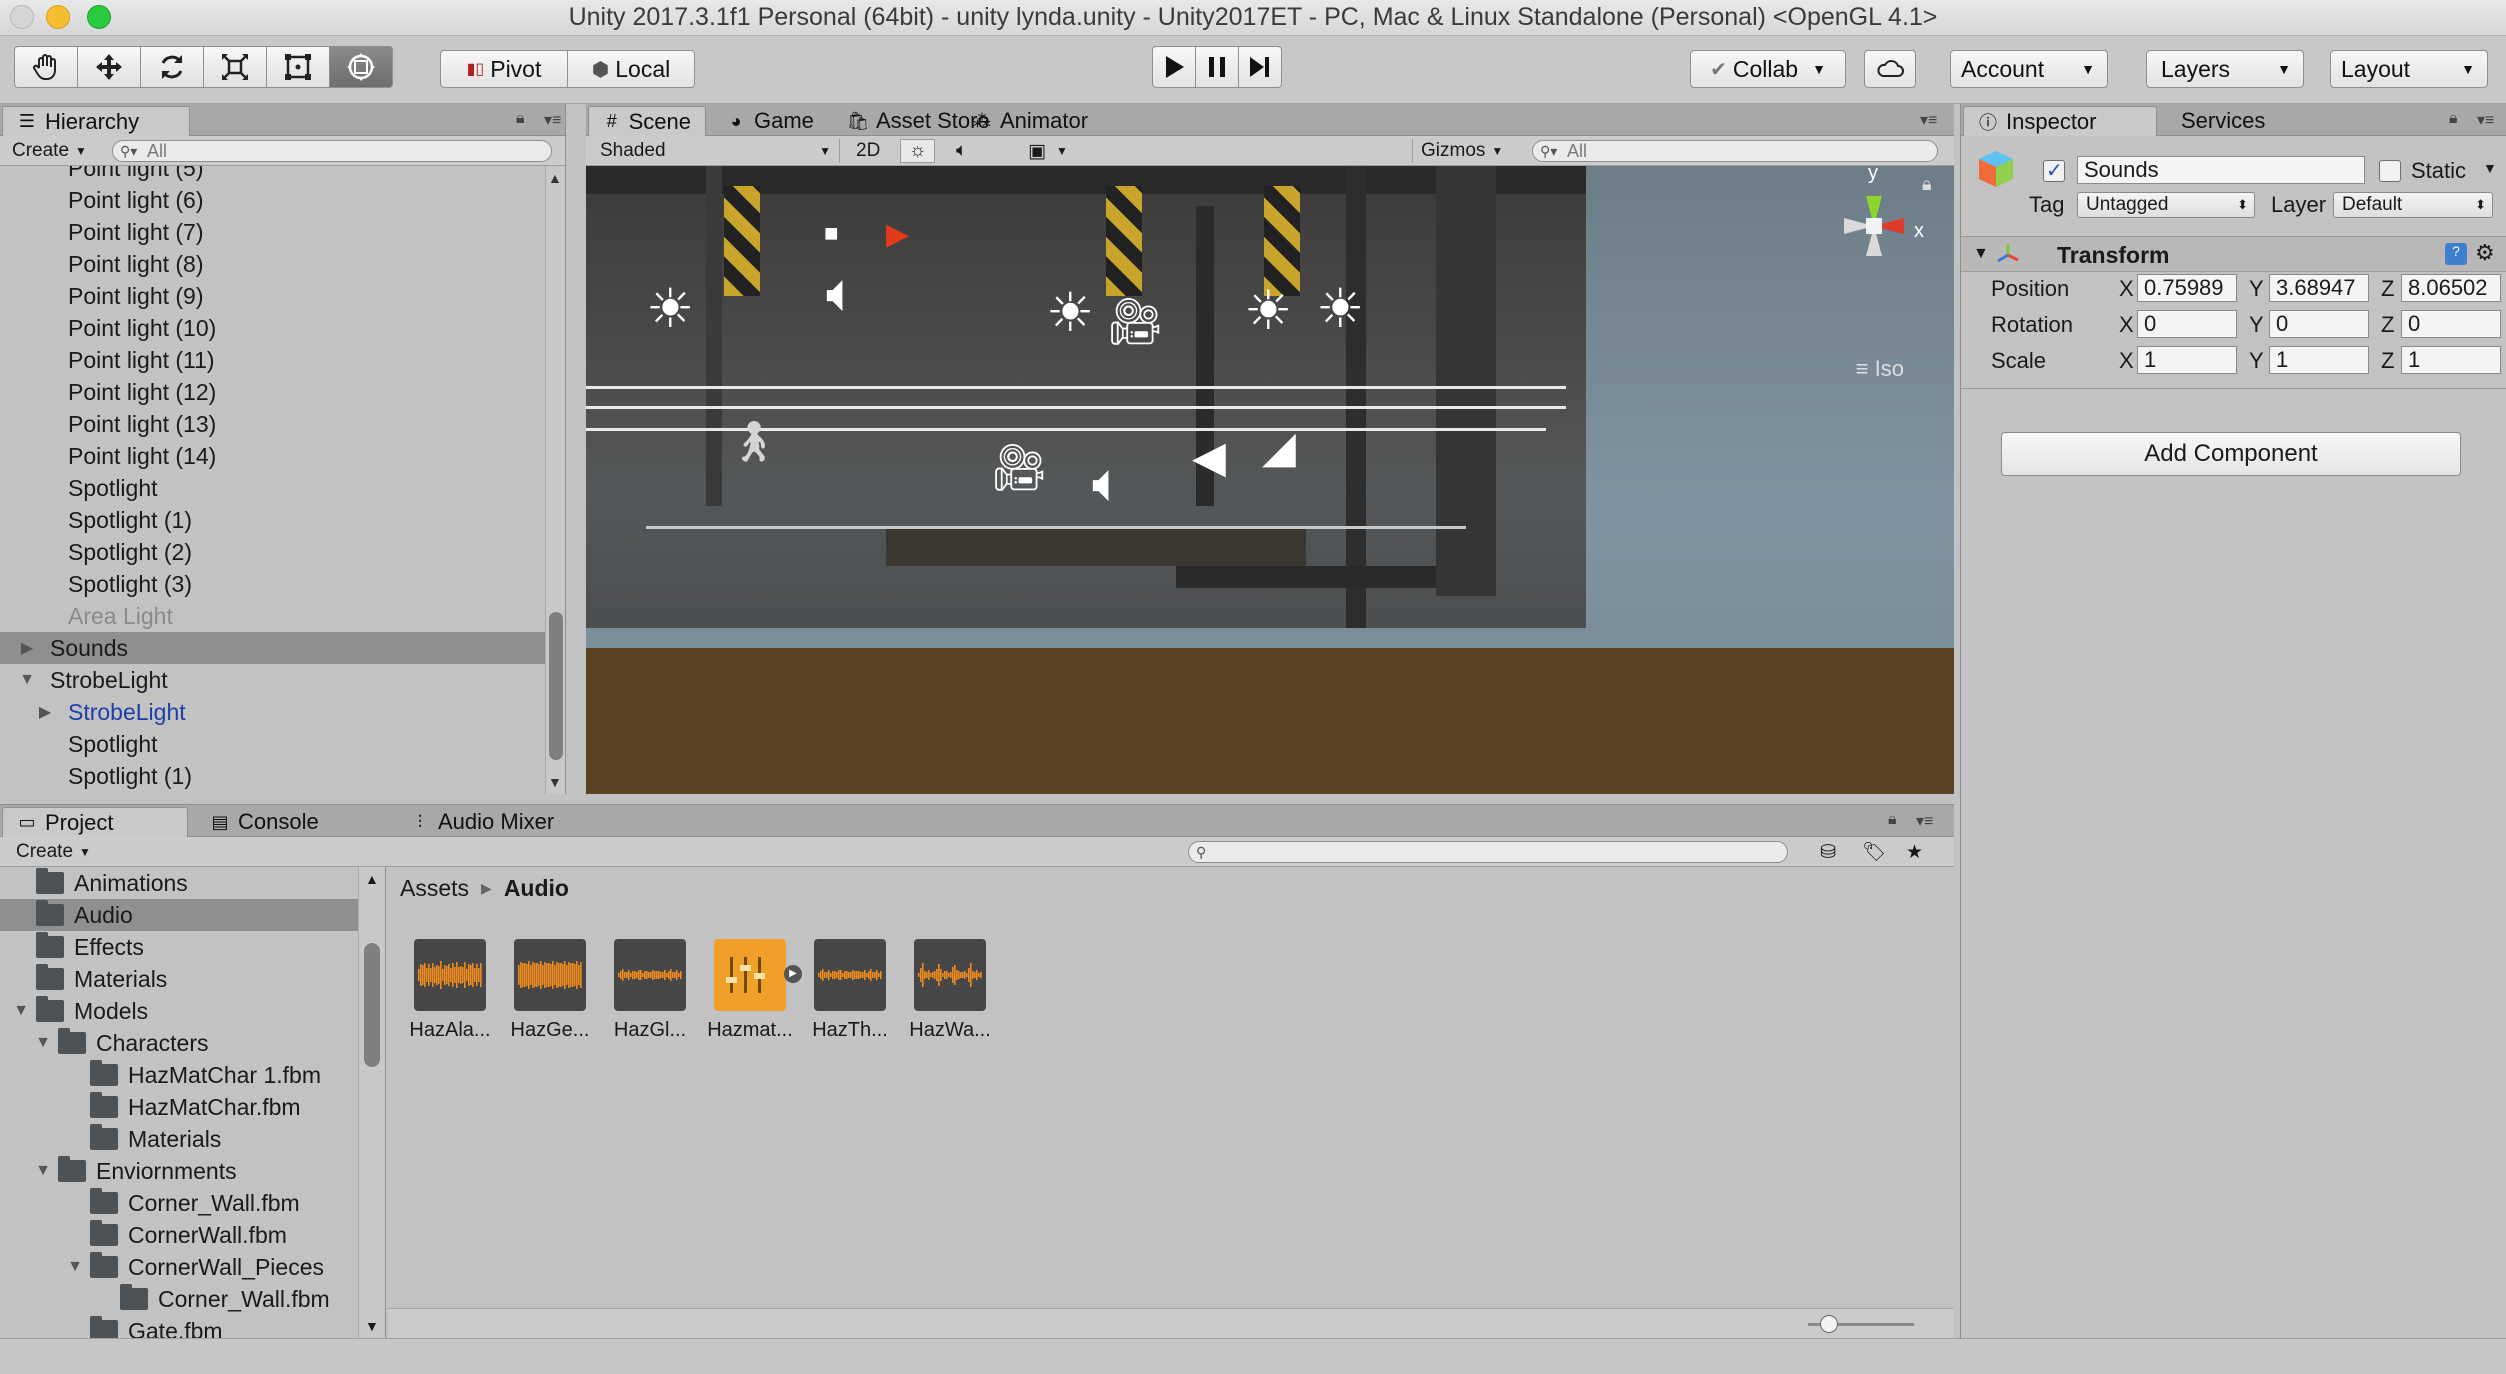 Image resolution: width=2506 pixels, height=1374 pixels. Describe the element at coordinates (95, 822) in the screenshot. I see `tab-project: ▭ Project` at that location.